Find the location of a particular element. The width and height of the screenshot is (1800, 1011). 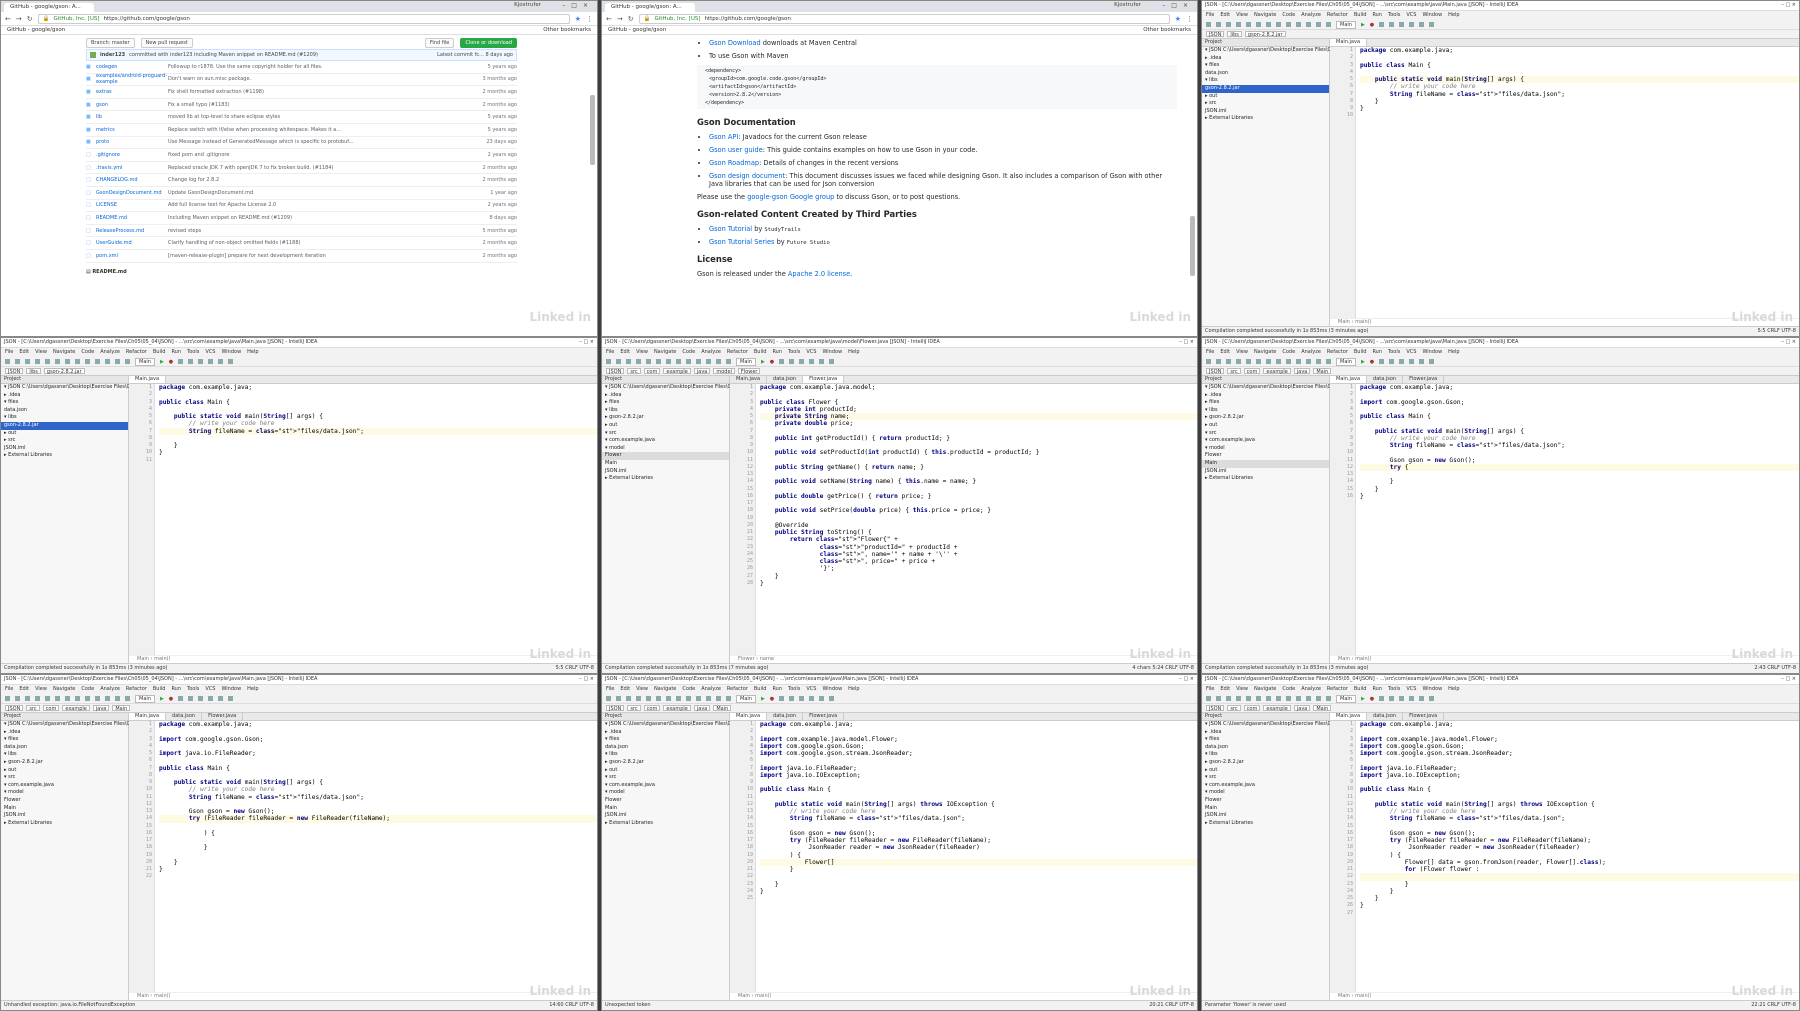

paste-icon is located at coordinates (1278, 361).